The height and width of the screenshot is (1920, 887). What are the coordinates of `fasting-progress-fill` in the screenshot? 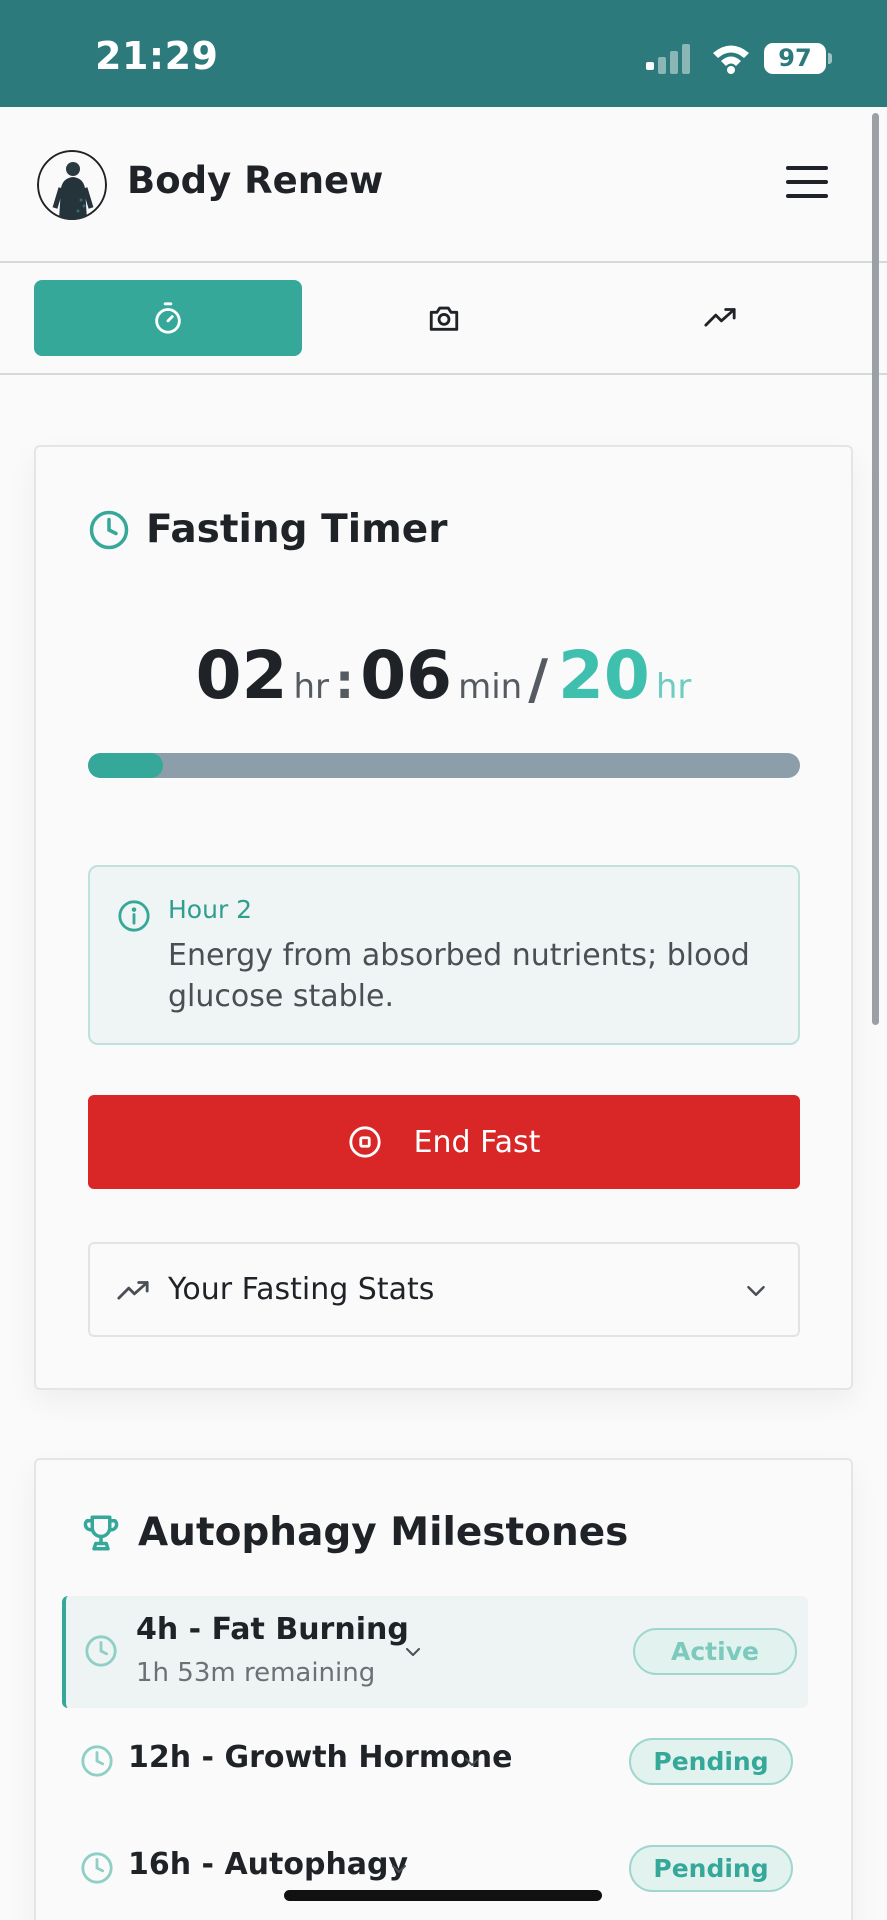 It's located at (125, 765).